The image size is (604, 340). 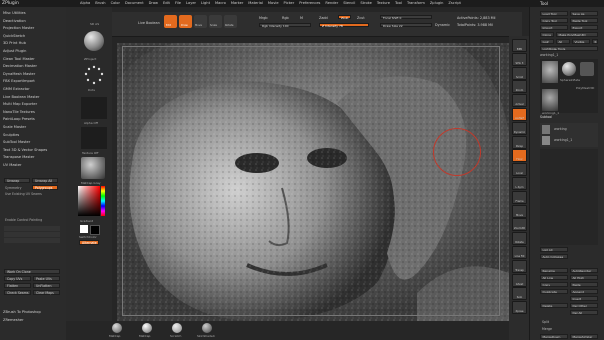 I want to click on append-button: Append, so click(x=584, y=291).